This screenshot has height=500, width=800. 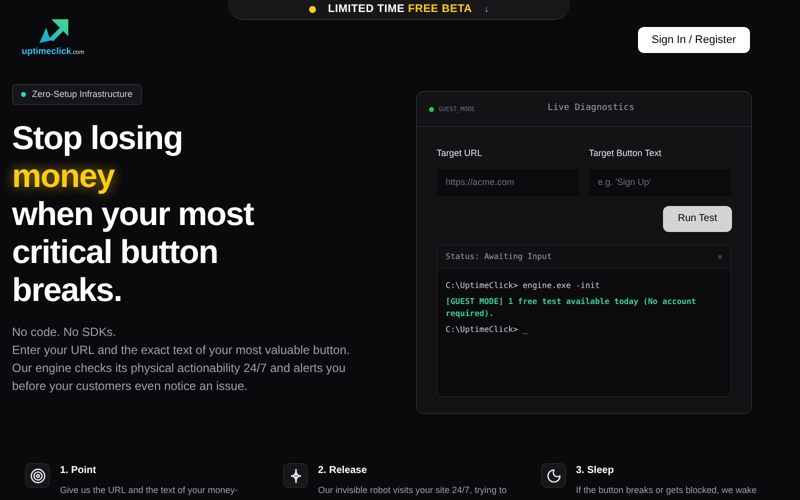 I want to click on headline-line: when your most, so click(x=133, y=214).